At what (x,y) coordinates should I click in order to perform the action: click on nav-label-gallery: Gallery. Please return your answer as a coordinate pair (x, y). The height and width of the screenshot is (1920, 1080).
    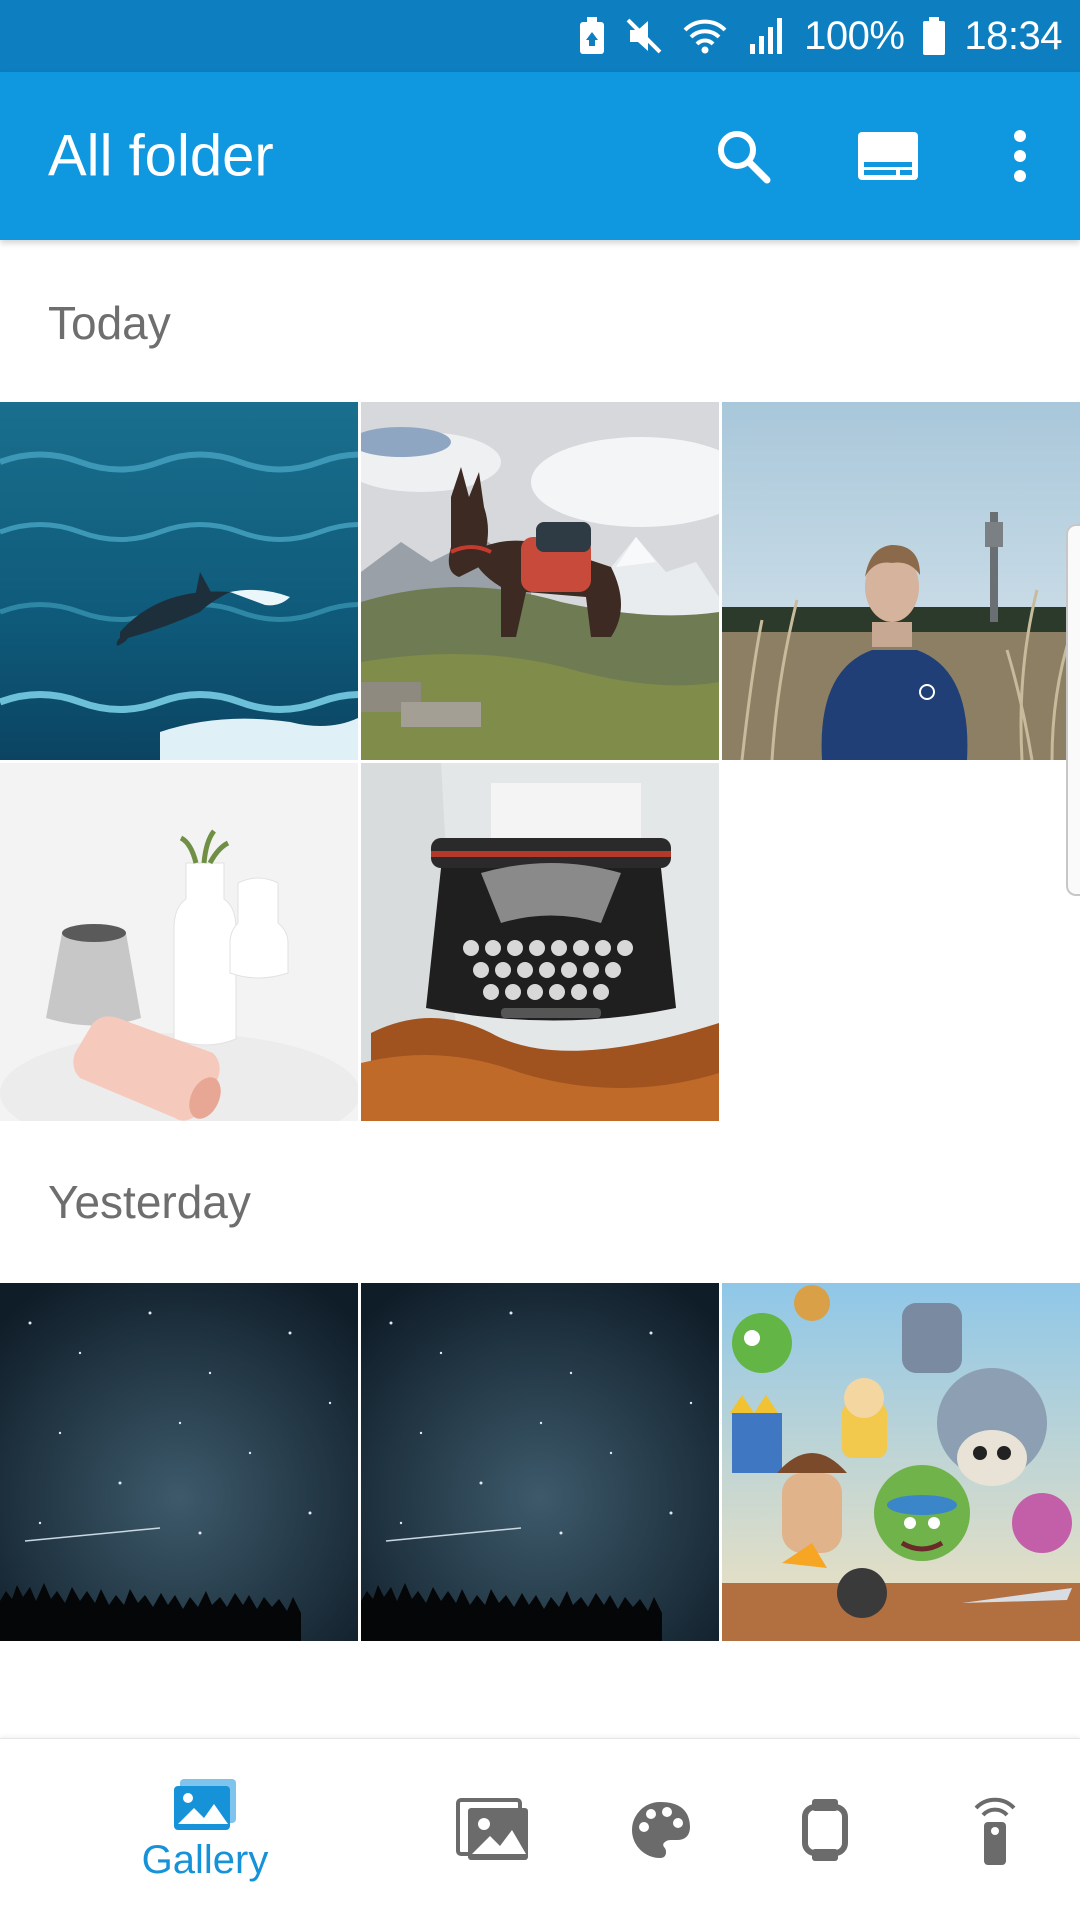
    Looking at the image, I should click on (205, 1859).